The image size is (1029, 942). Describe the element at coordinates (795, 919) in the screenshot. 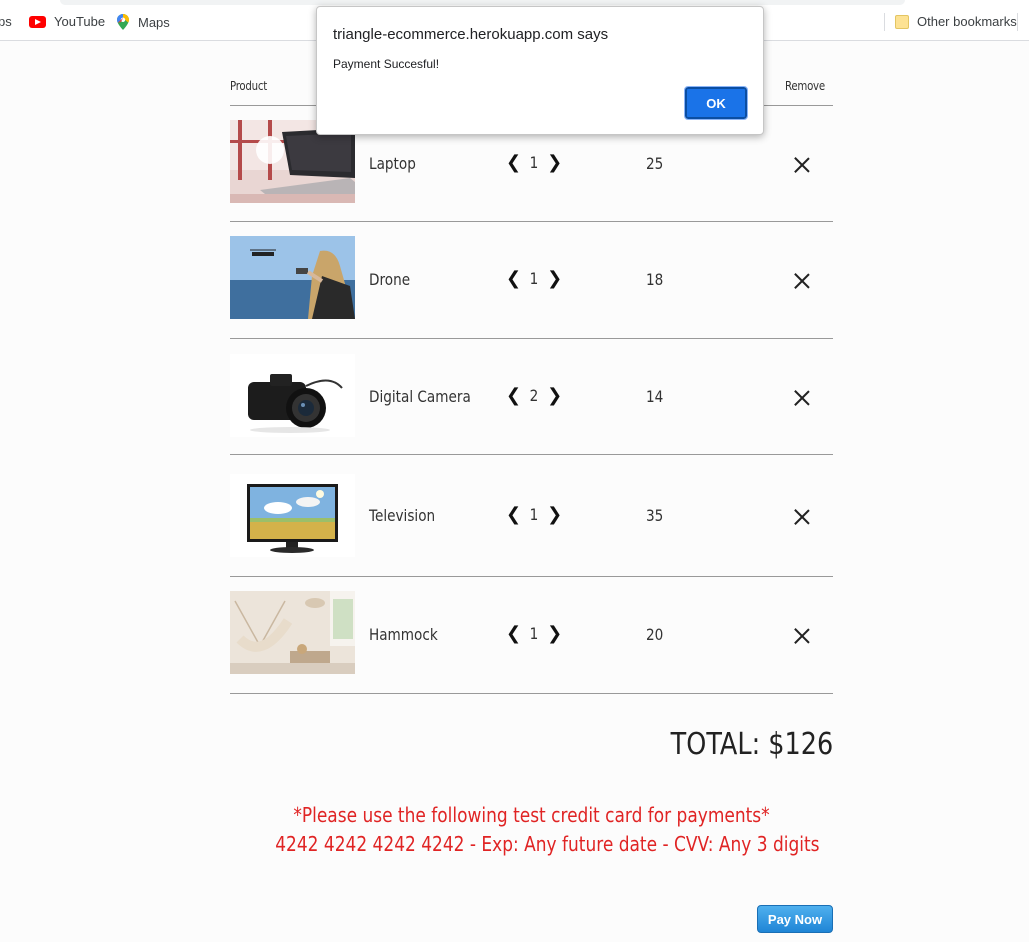

I see `pay-now-button: Pay Now` at that location.